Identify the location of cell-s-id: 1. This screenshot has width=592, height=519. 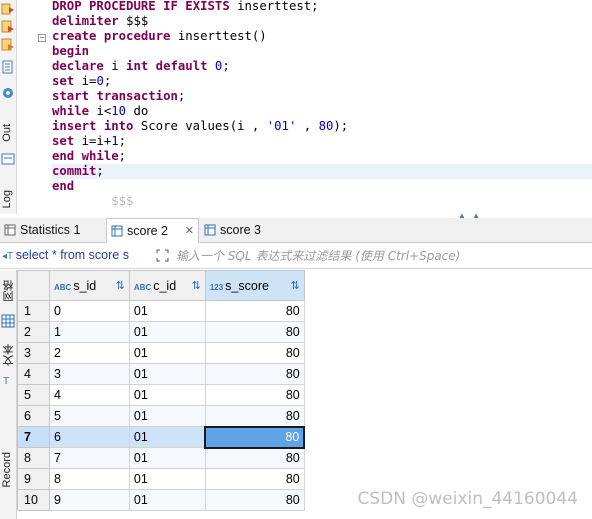
(89, 332).